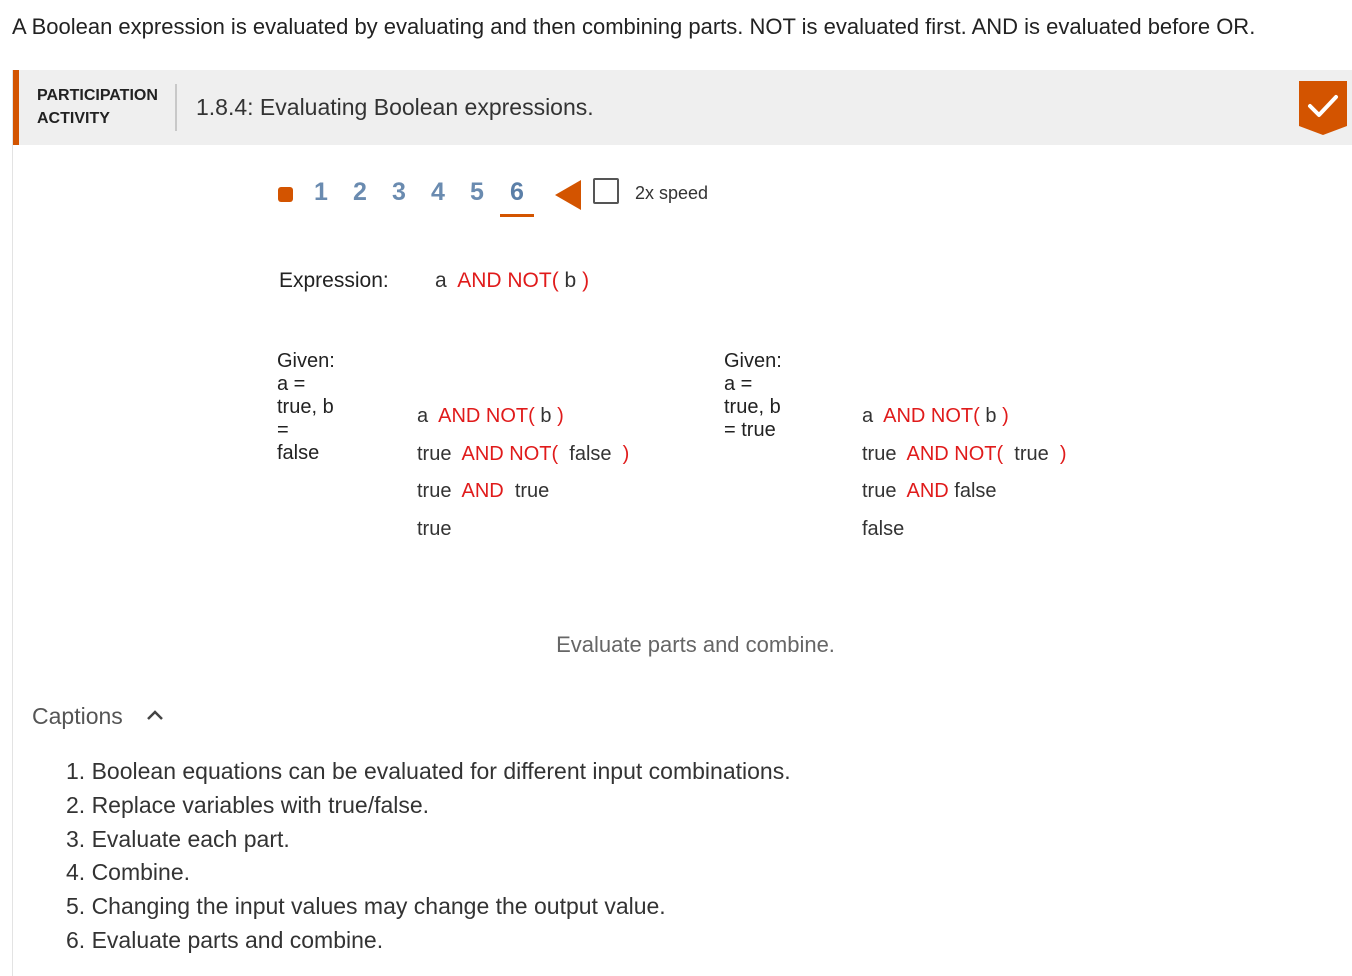  Describe the element at coordinates (395, 107) in the screenshot. I see `activity-title: 1.8.4: Evaluating Boolean expressions.` at that location.